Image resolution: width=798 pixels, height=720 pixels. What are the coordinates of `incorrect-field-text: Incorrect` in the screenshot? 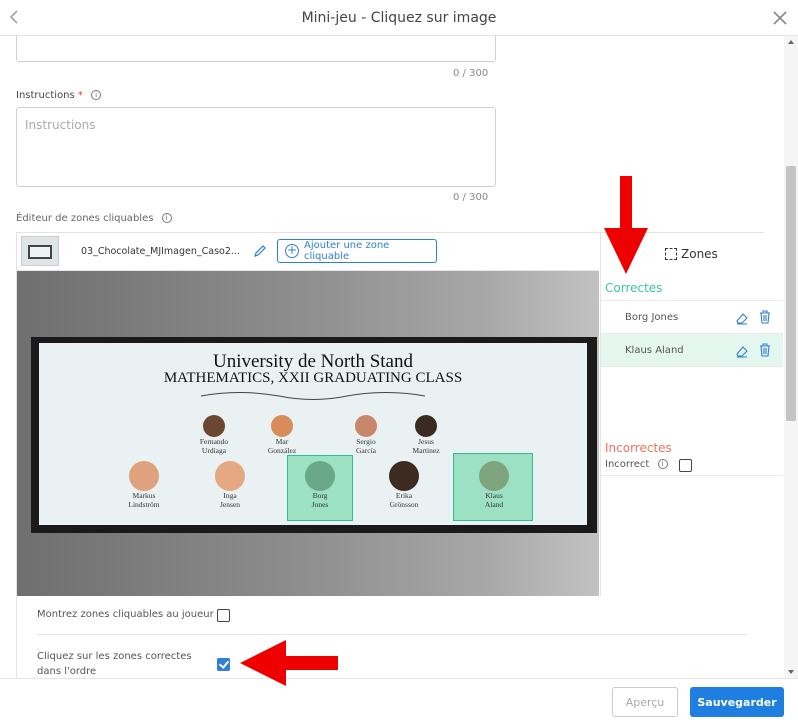 It's located at (627, 464).